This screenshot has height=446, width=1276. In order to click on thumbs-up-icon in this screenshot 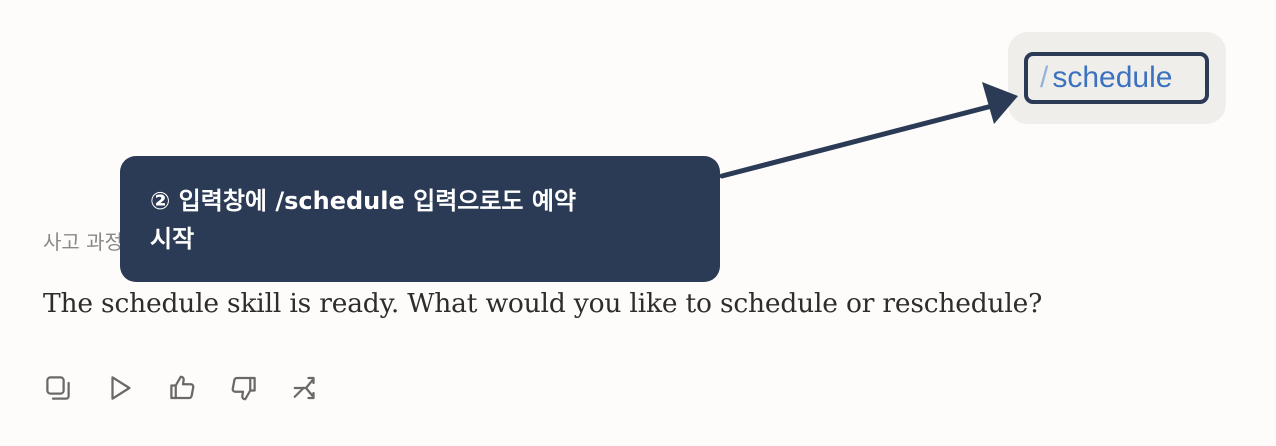, I will do `click(182, 387)`.